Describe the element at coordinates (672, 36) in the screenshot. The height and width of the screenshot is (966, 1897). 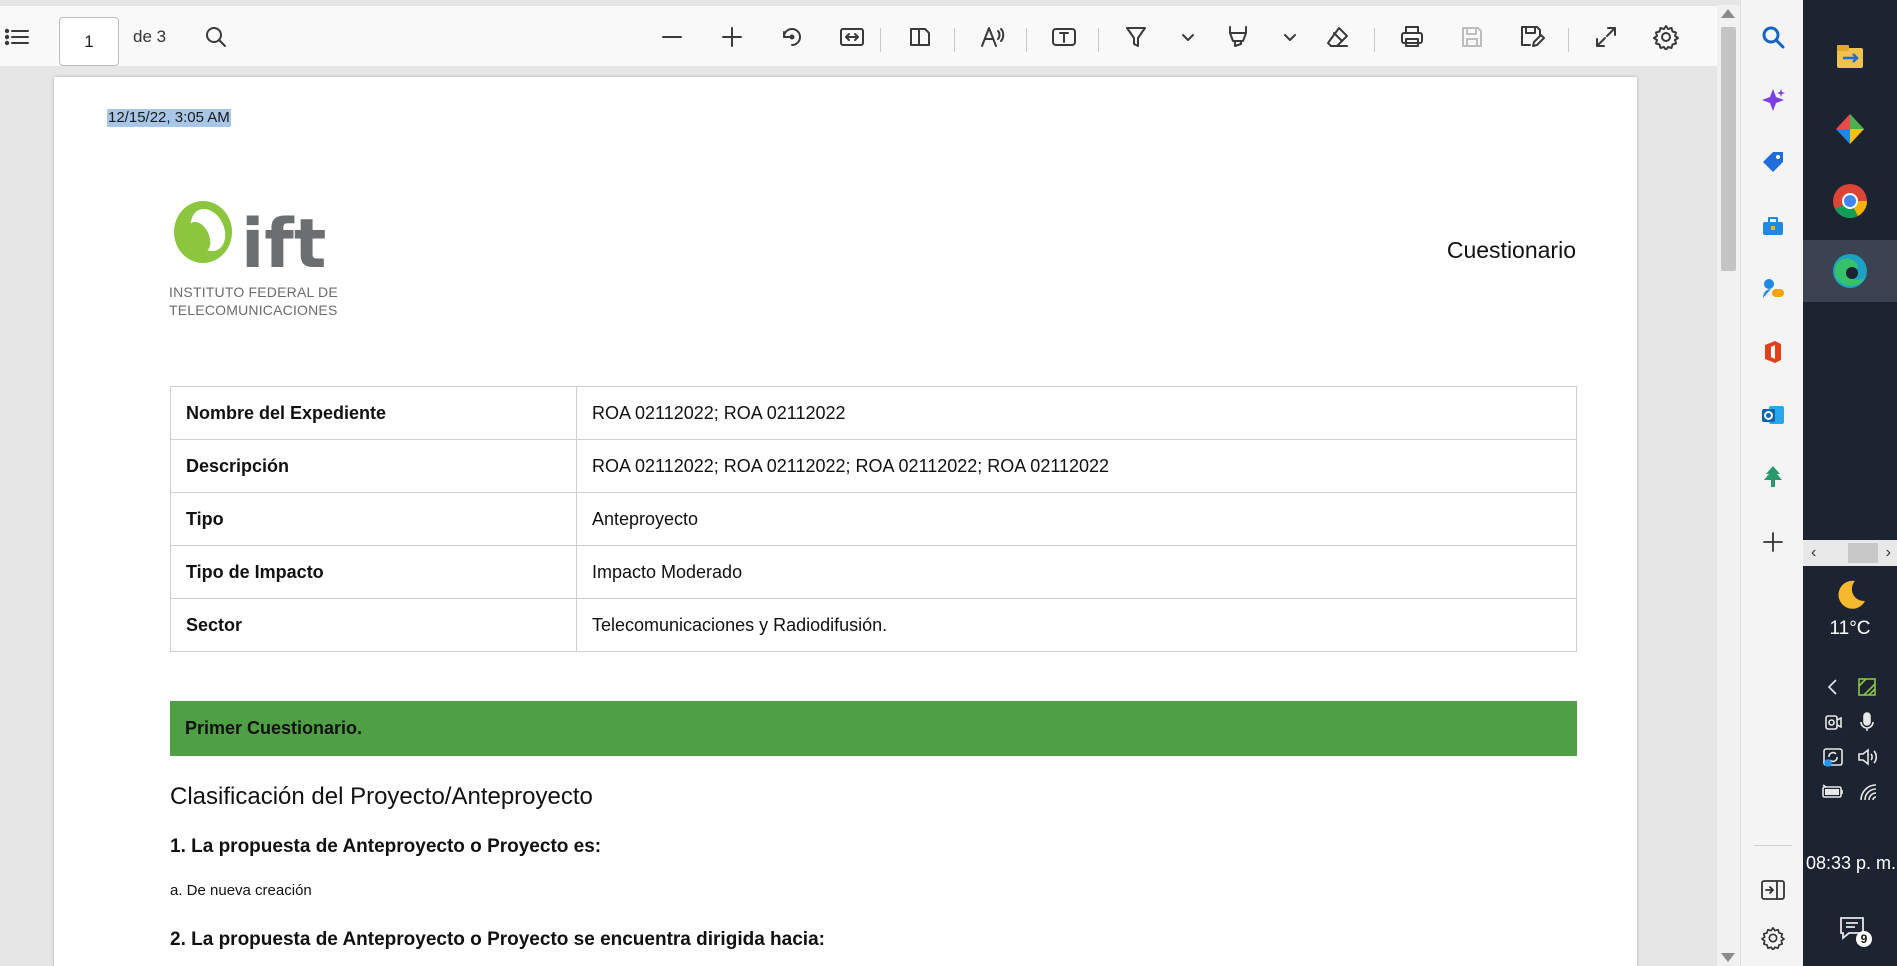
I see `zoom-out-icon` at that location.